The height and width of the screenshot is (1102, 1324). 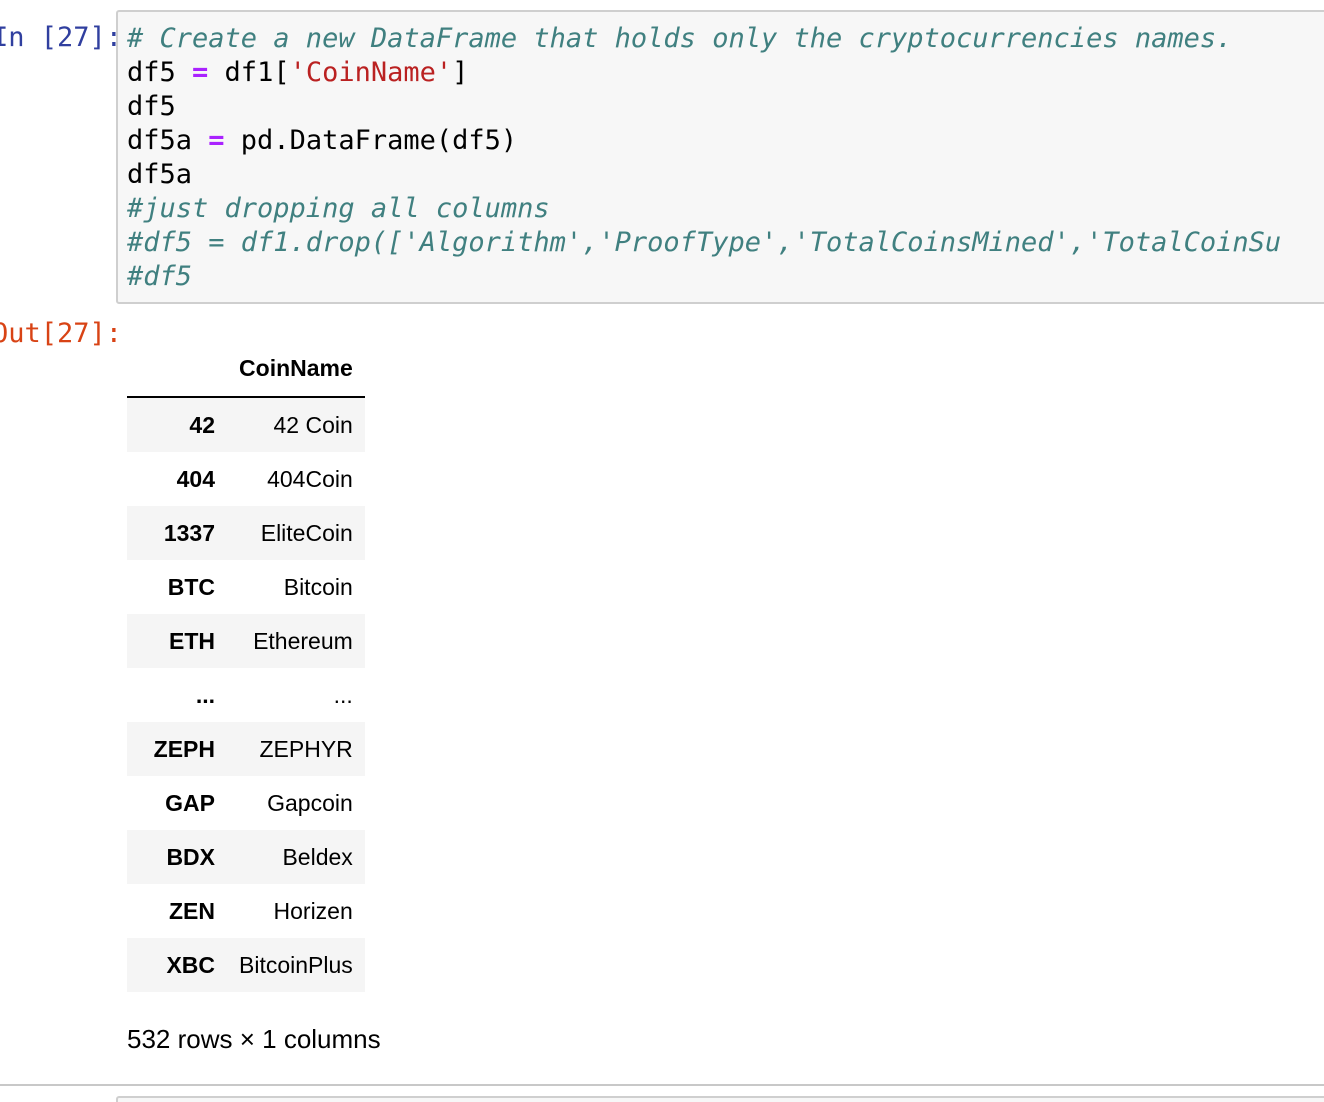 I want to click on next-code-cell, so click(x=720, y=1099).